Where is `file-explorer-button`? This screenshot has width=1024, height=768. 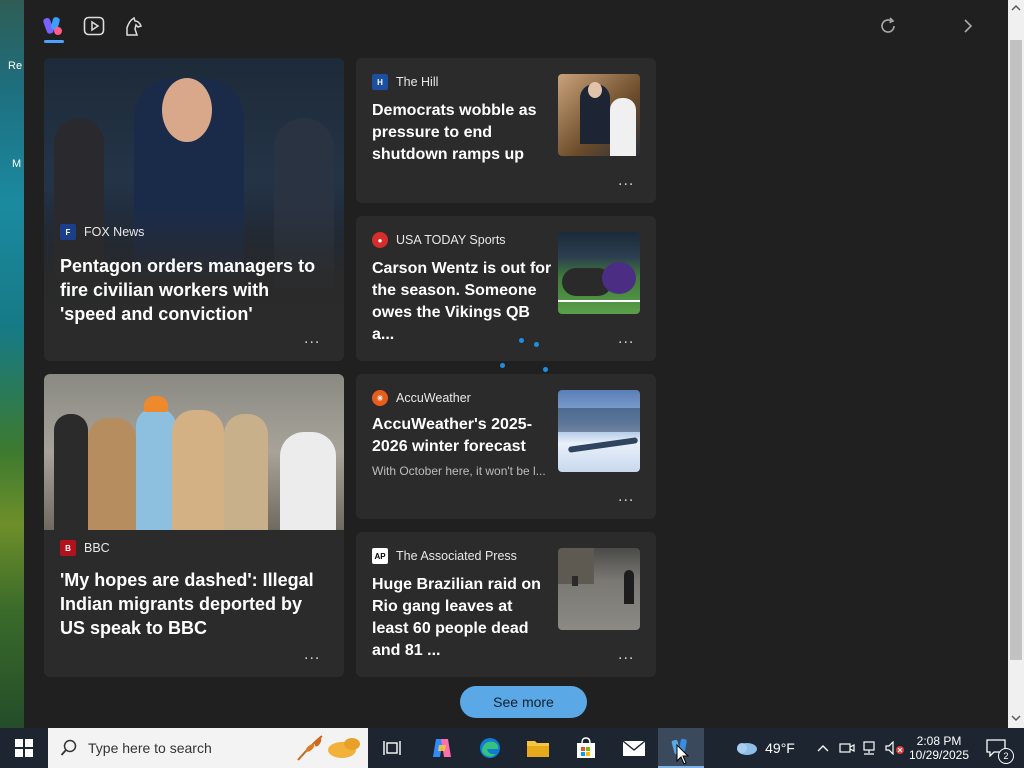 file-explorer-button is located at coordinates (538, 748).